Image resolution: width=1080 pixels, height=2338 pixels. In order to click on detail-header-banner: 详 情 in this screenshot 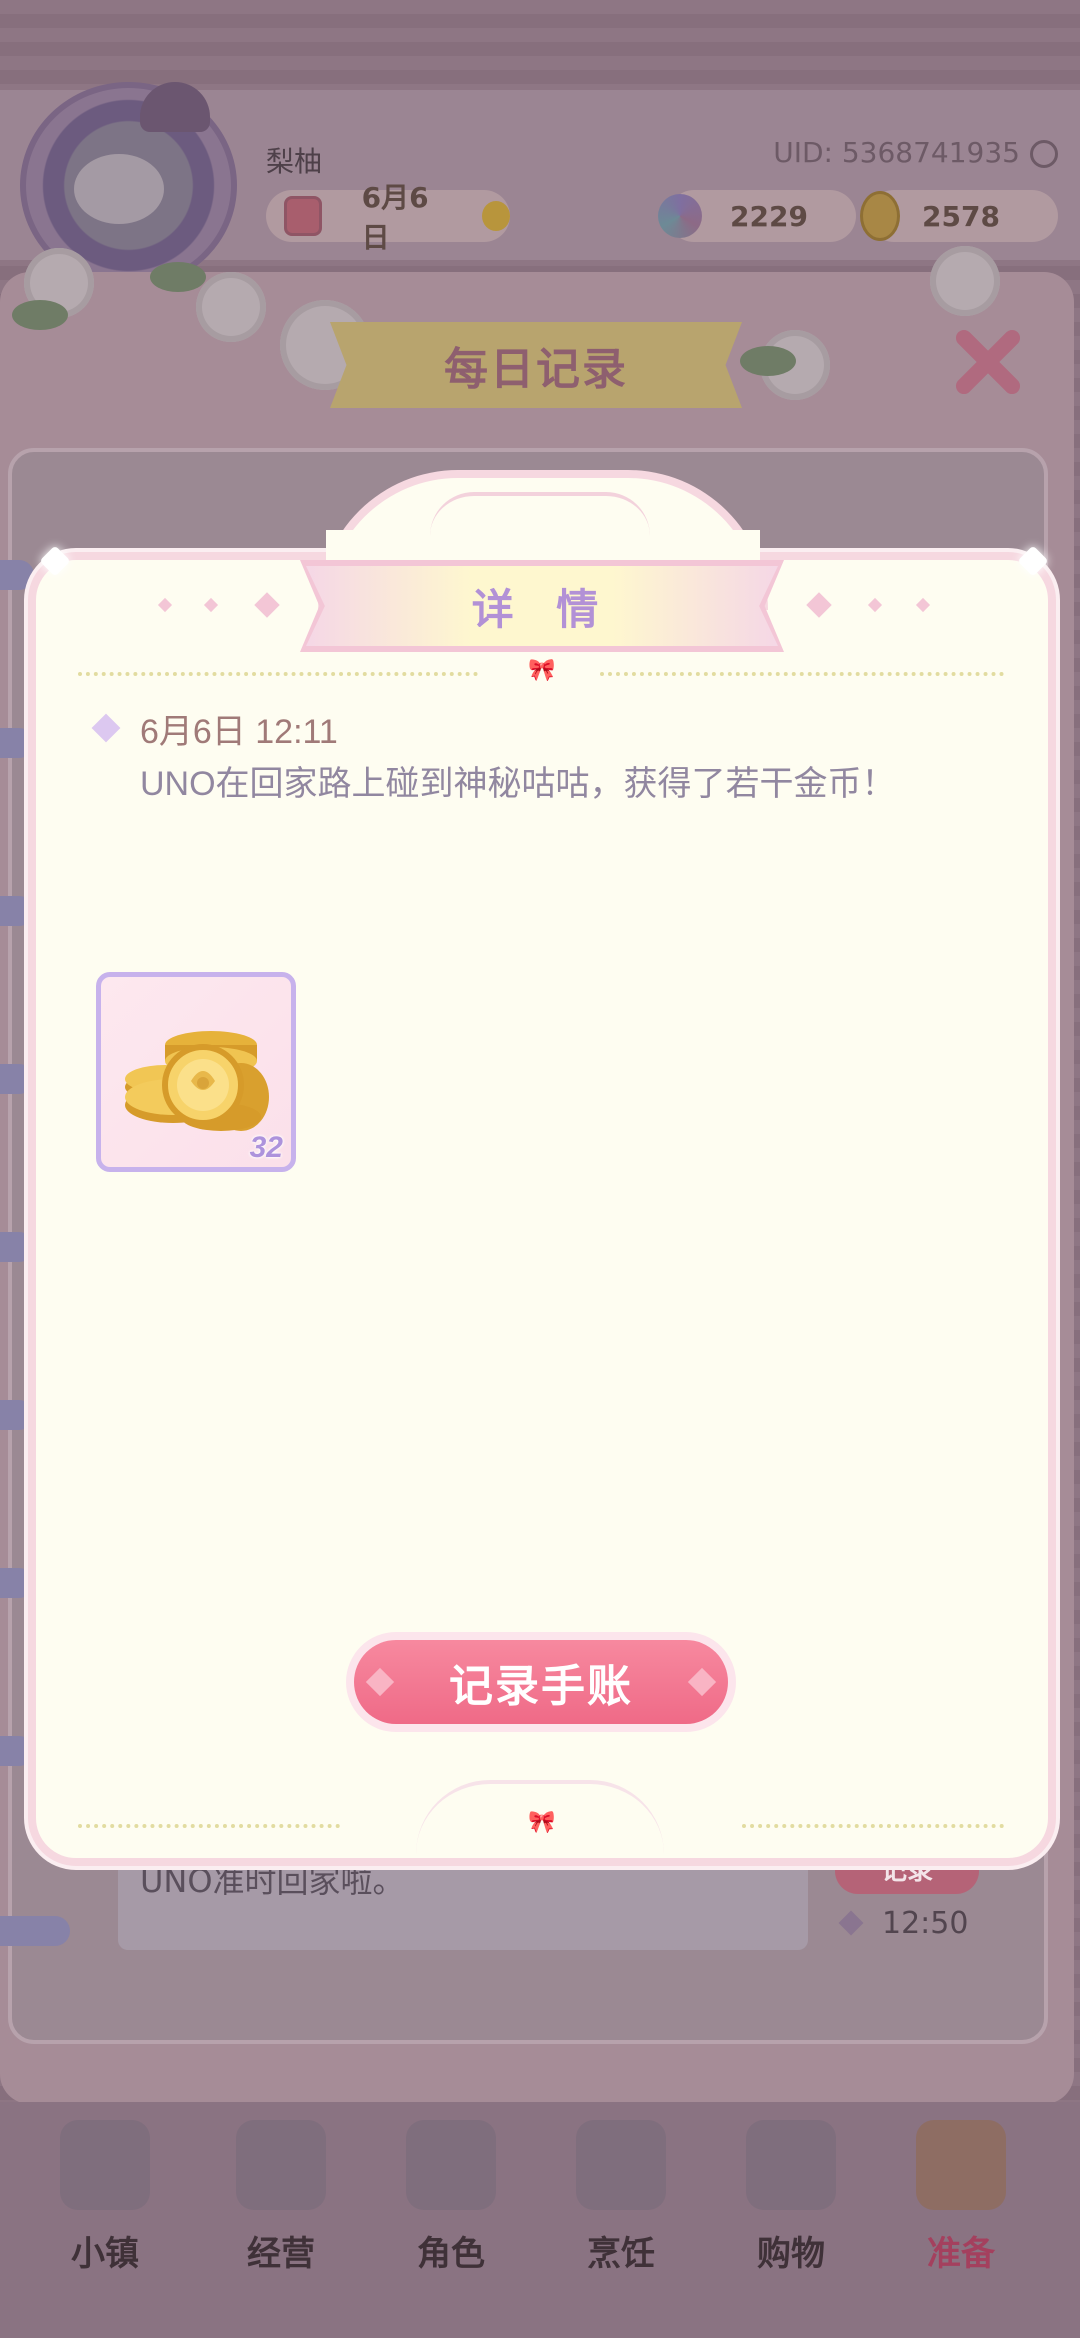, I will do `click(542, 606)`.